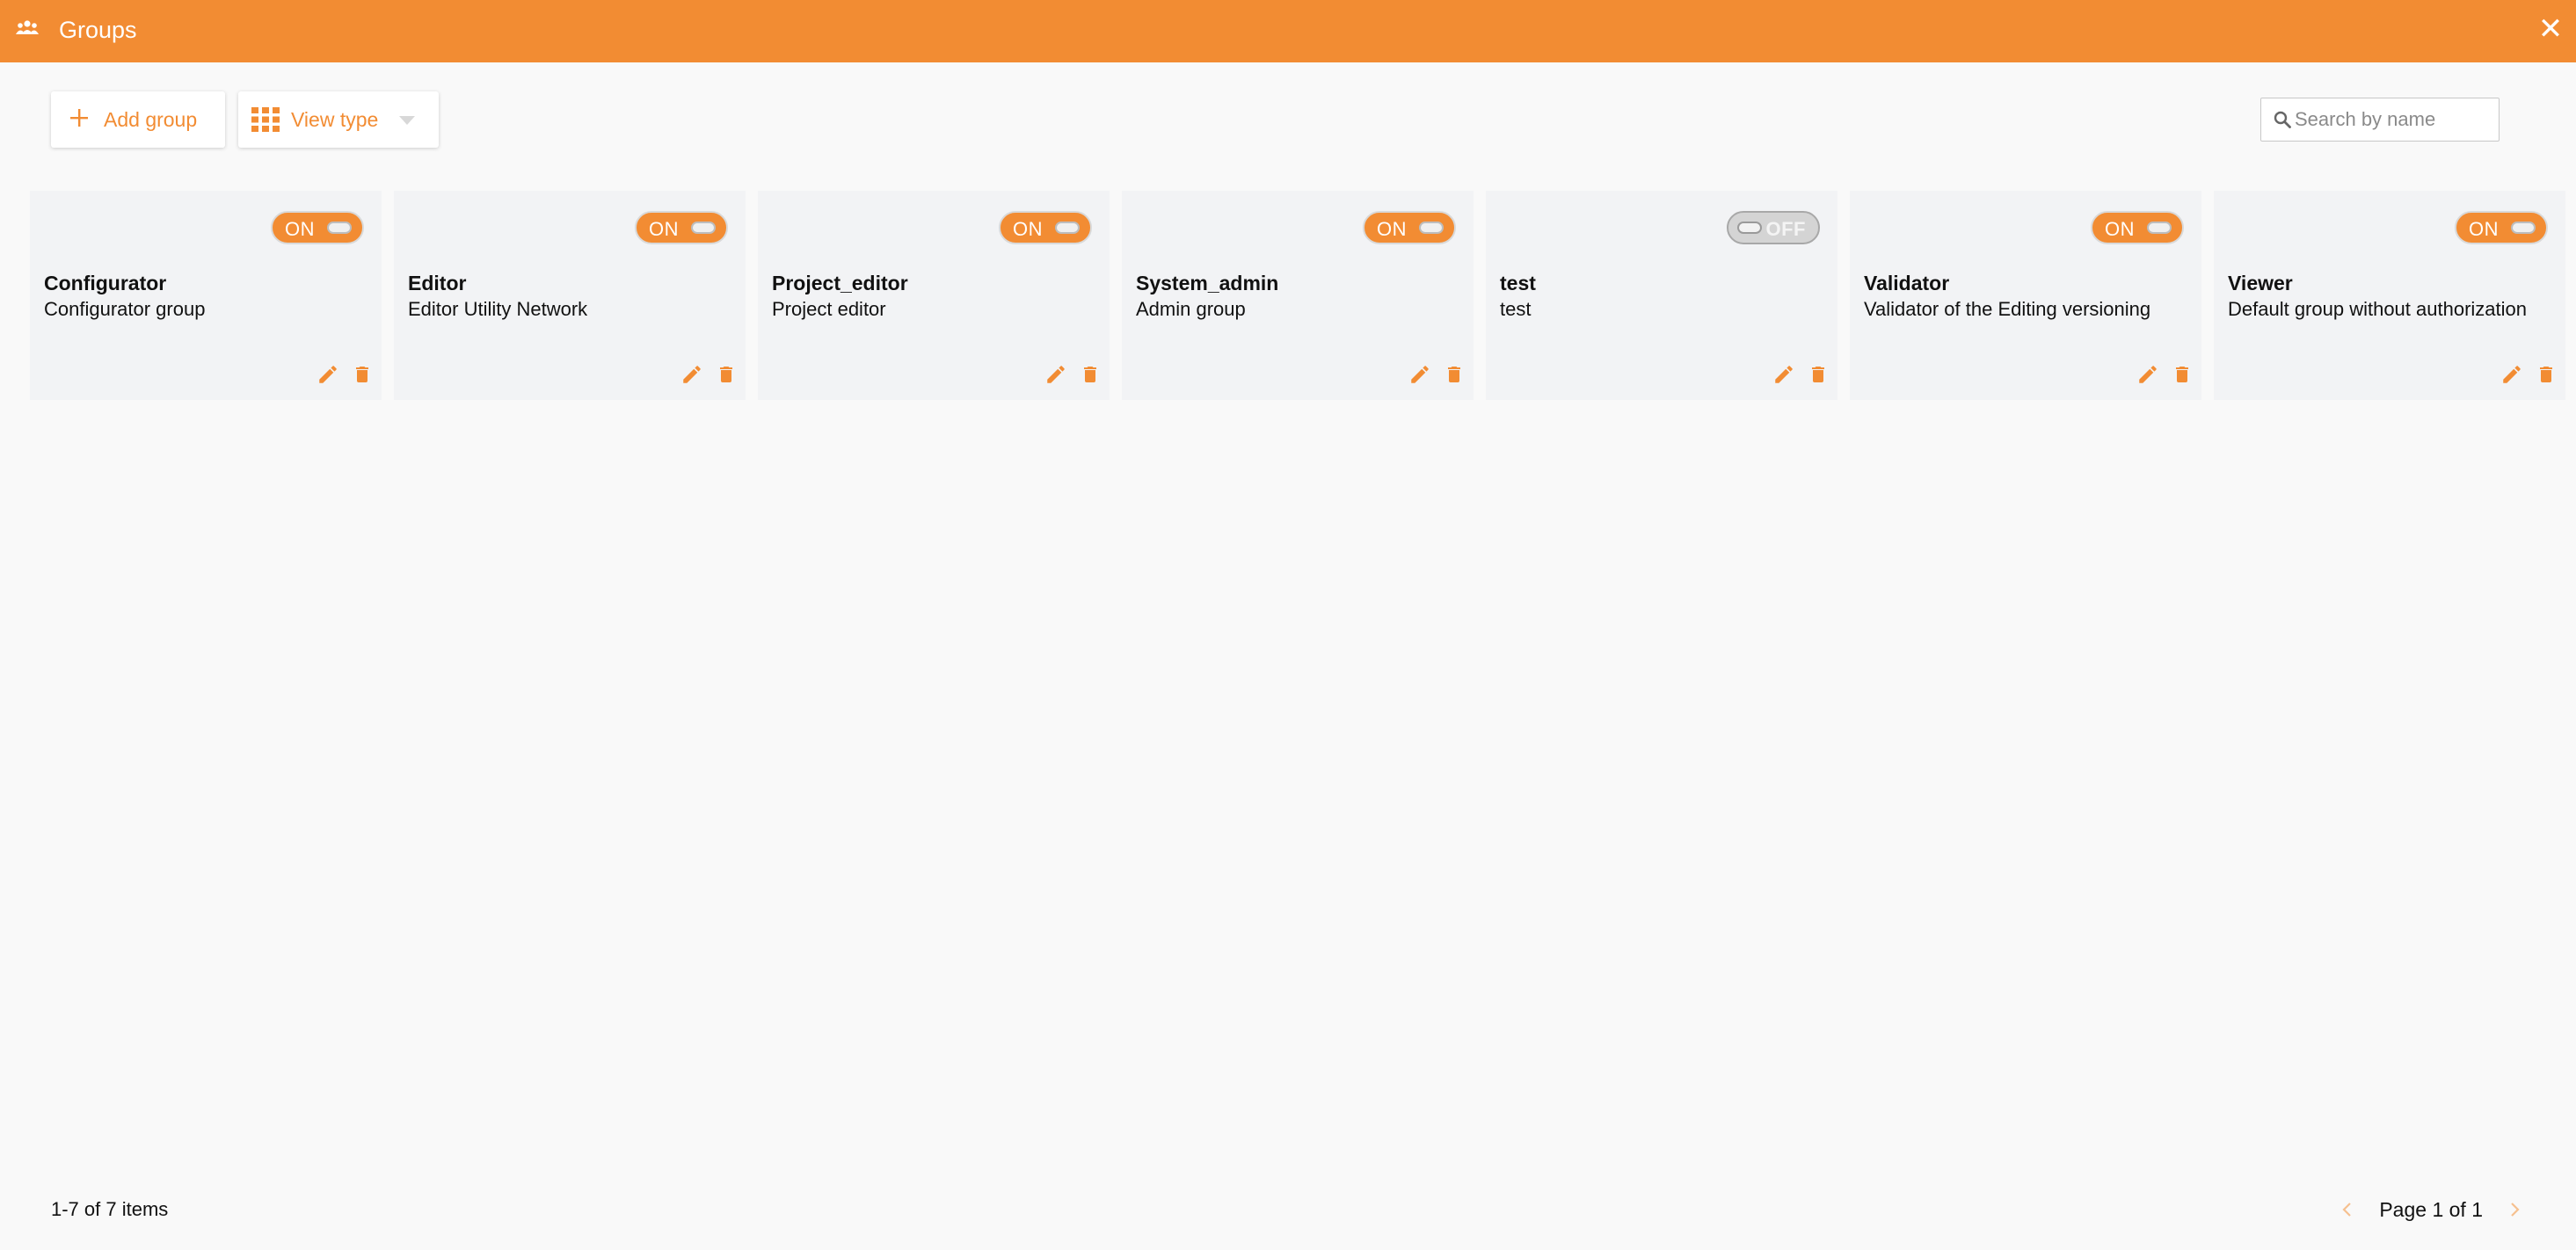  I want to click on group-card: ON Project_editor Project editor, so click(934, 295).